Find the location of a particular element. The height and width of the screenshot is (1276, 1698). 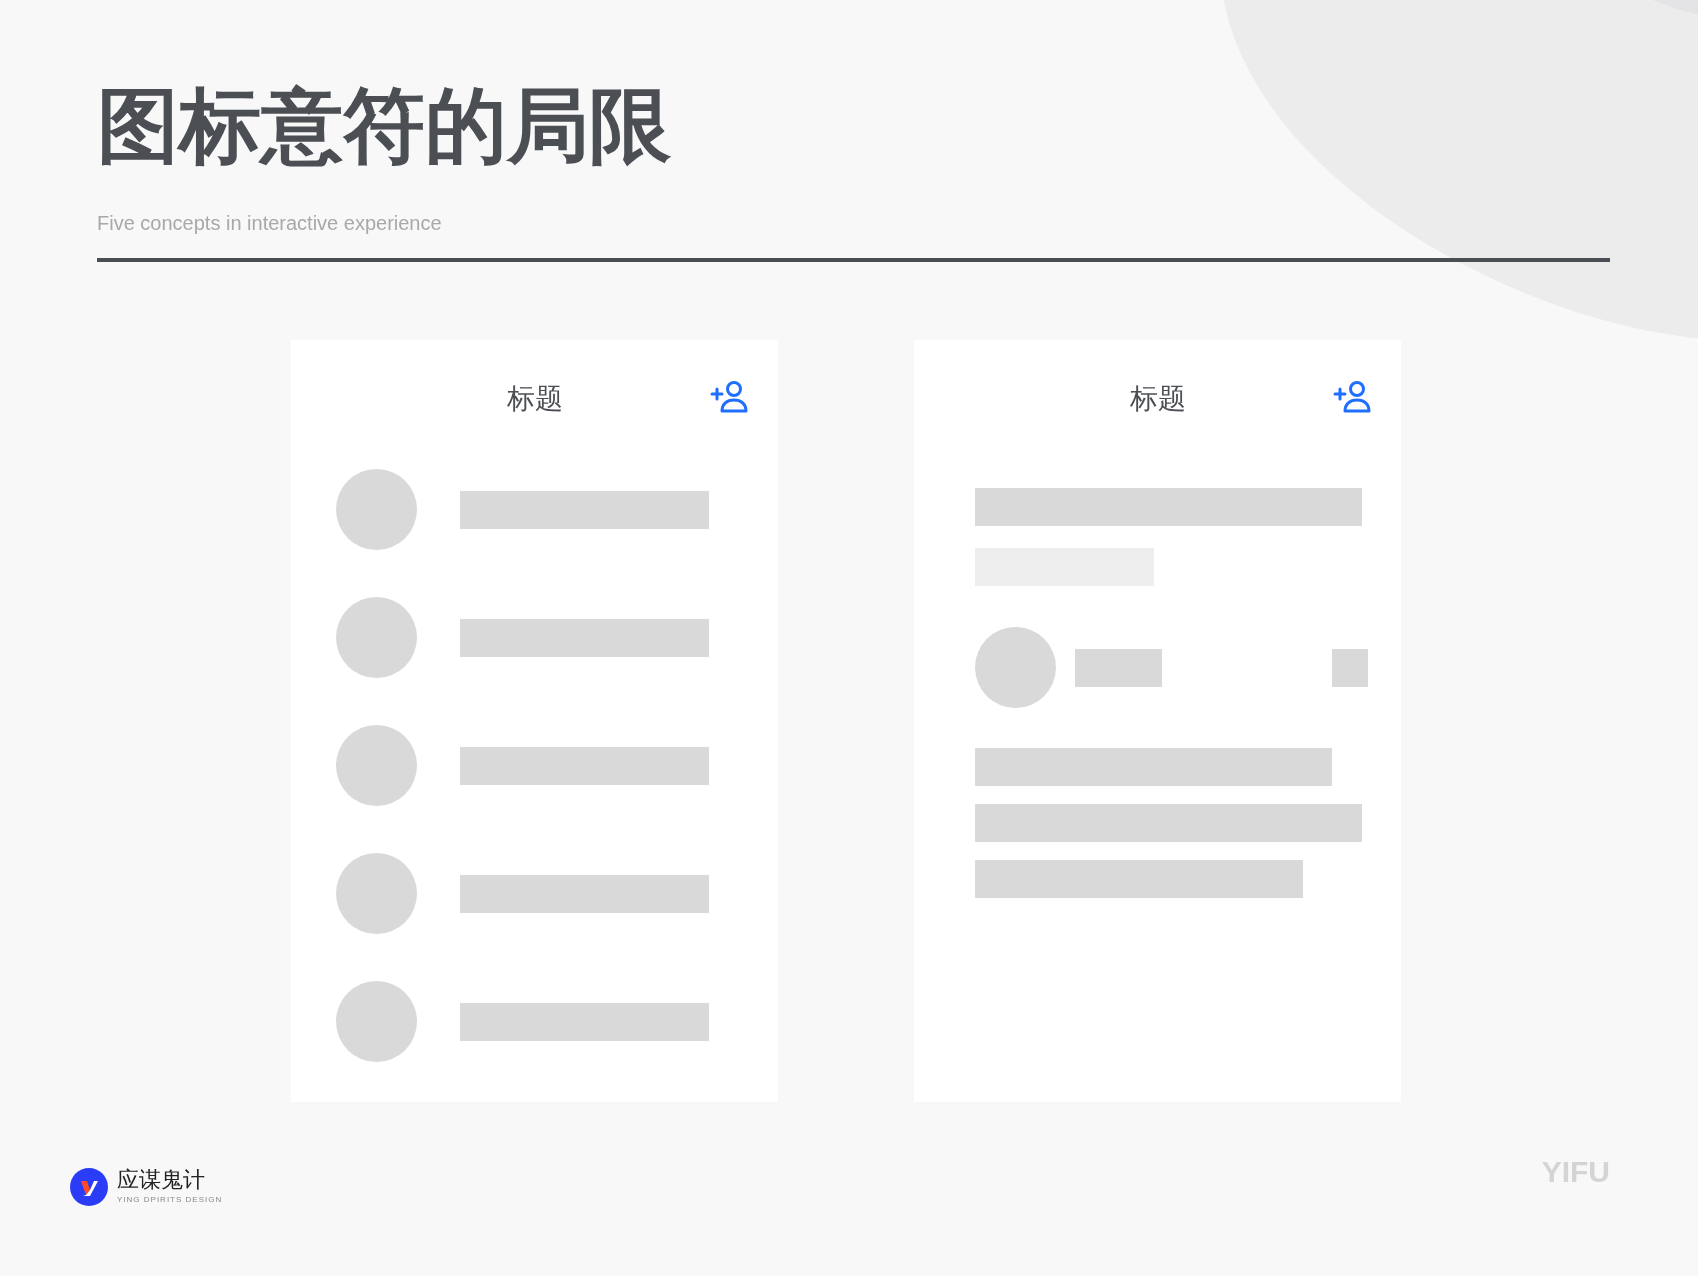

brand-tagline: YING DPIRITS DESIGN is located at coordinates (170, 1200).